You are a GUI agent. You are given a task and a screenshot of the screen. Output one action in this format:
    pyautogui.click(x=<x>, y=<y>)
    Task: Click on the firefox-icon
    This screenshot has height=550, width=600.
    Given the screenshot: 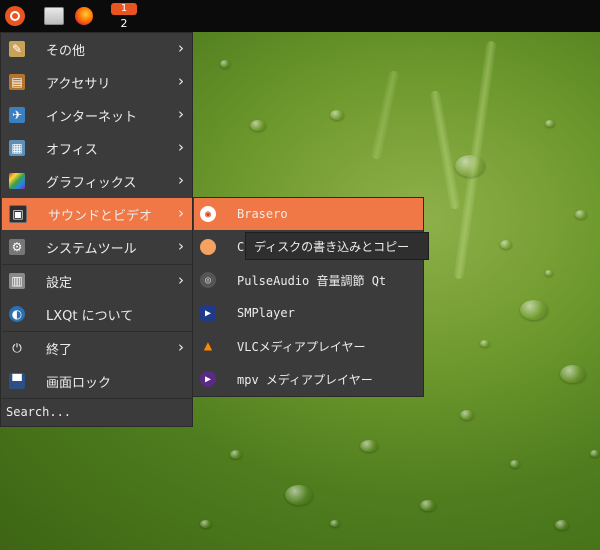 What is the action you would take?
    pyautogui.click(x=84, y=16)
    